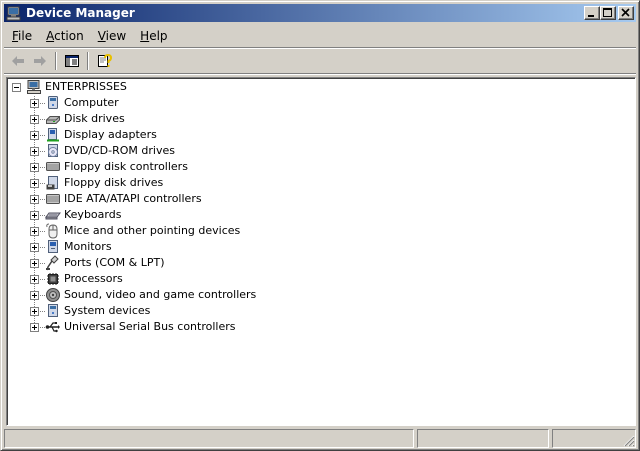 The height and width of the screenshot is (451, 640). Describe the element at coordinates (53, 246) in the screenshot. I see `monitor-icon` at that location.